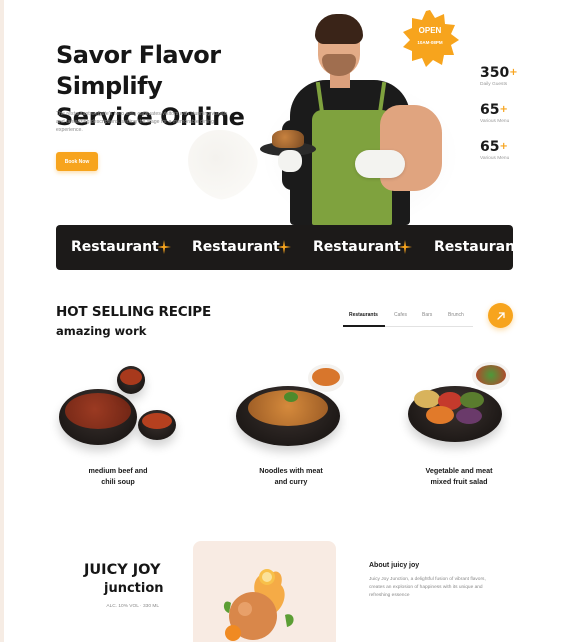 This screenshot has width=563, height=642. I want to click on dish-name: Vegetable and meat mixed fruit salad, so click(459, 476).